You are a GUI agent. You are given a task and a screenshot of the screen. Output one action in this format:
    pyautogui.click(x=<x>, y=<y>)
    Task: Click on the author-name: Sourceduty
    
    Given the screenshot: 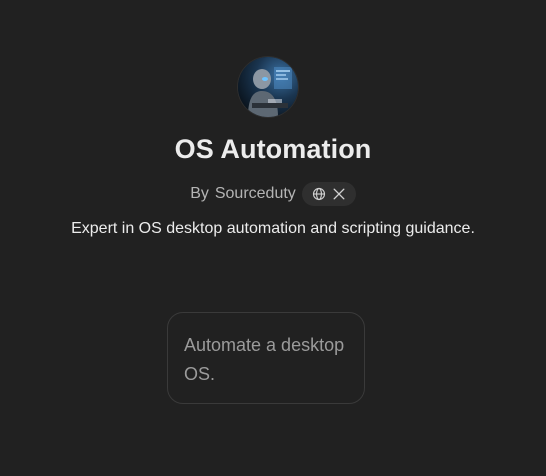 What is the action you would take?
    pyautogui.click(x=255, y=193)
    